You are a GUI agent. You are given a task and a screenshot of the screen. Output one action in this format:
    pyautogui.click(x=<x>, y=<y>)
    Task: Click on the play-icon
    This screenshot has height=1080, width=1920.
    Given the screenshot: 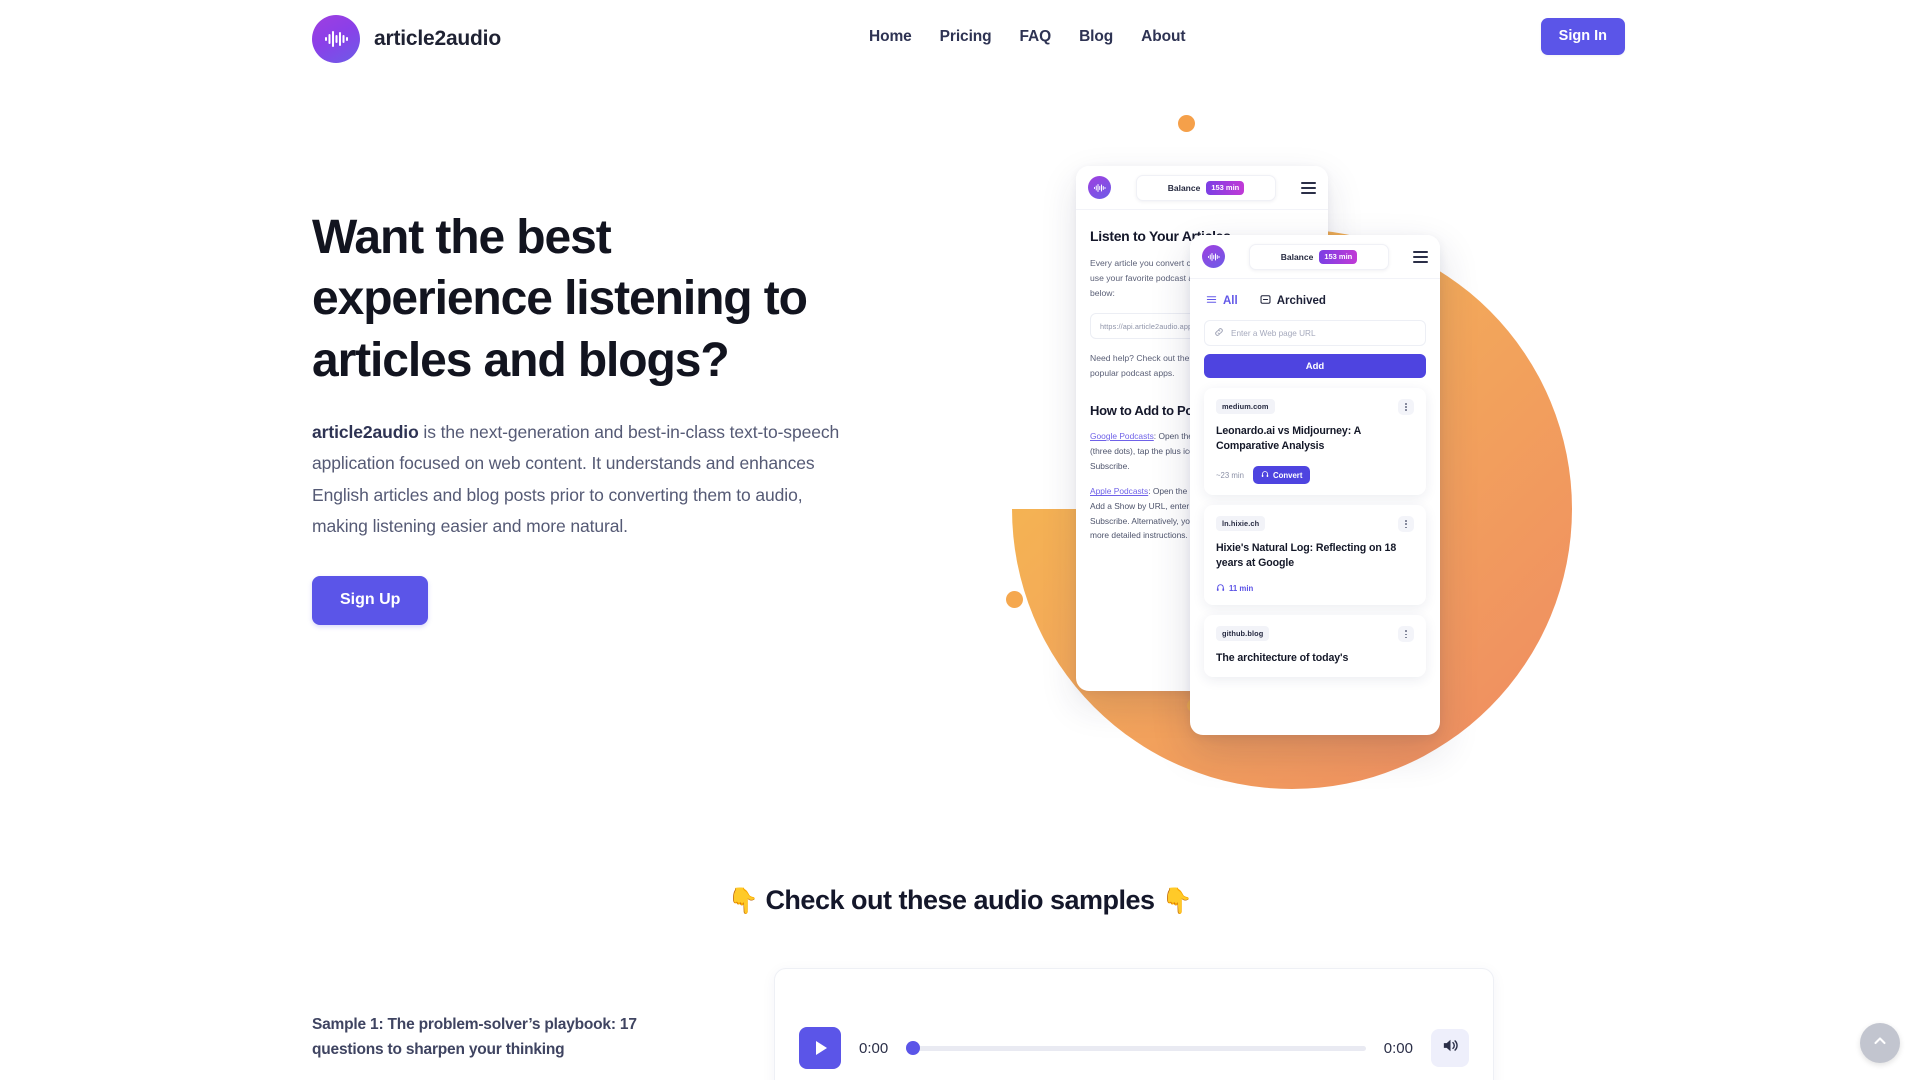 What is the action you would take?
    pyautogui.click(x=821, y=1048)
    